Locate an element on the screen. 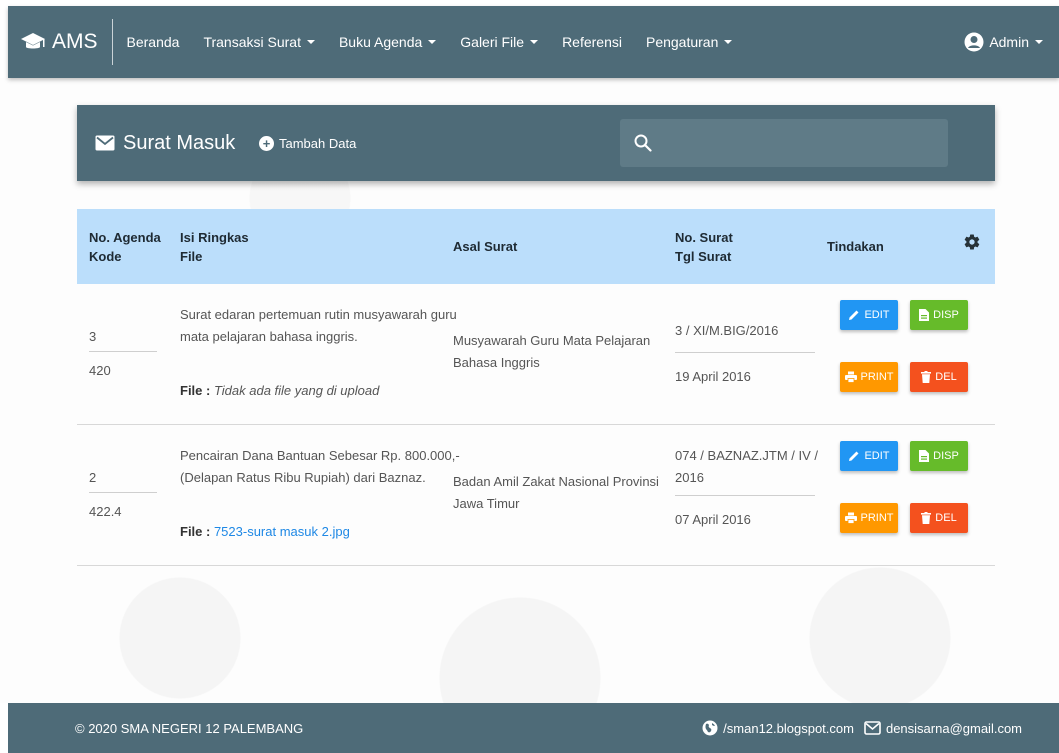  nav-label: Referensi is located at coordinates (592, 42).